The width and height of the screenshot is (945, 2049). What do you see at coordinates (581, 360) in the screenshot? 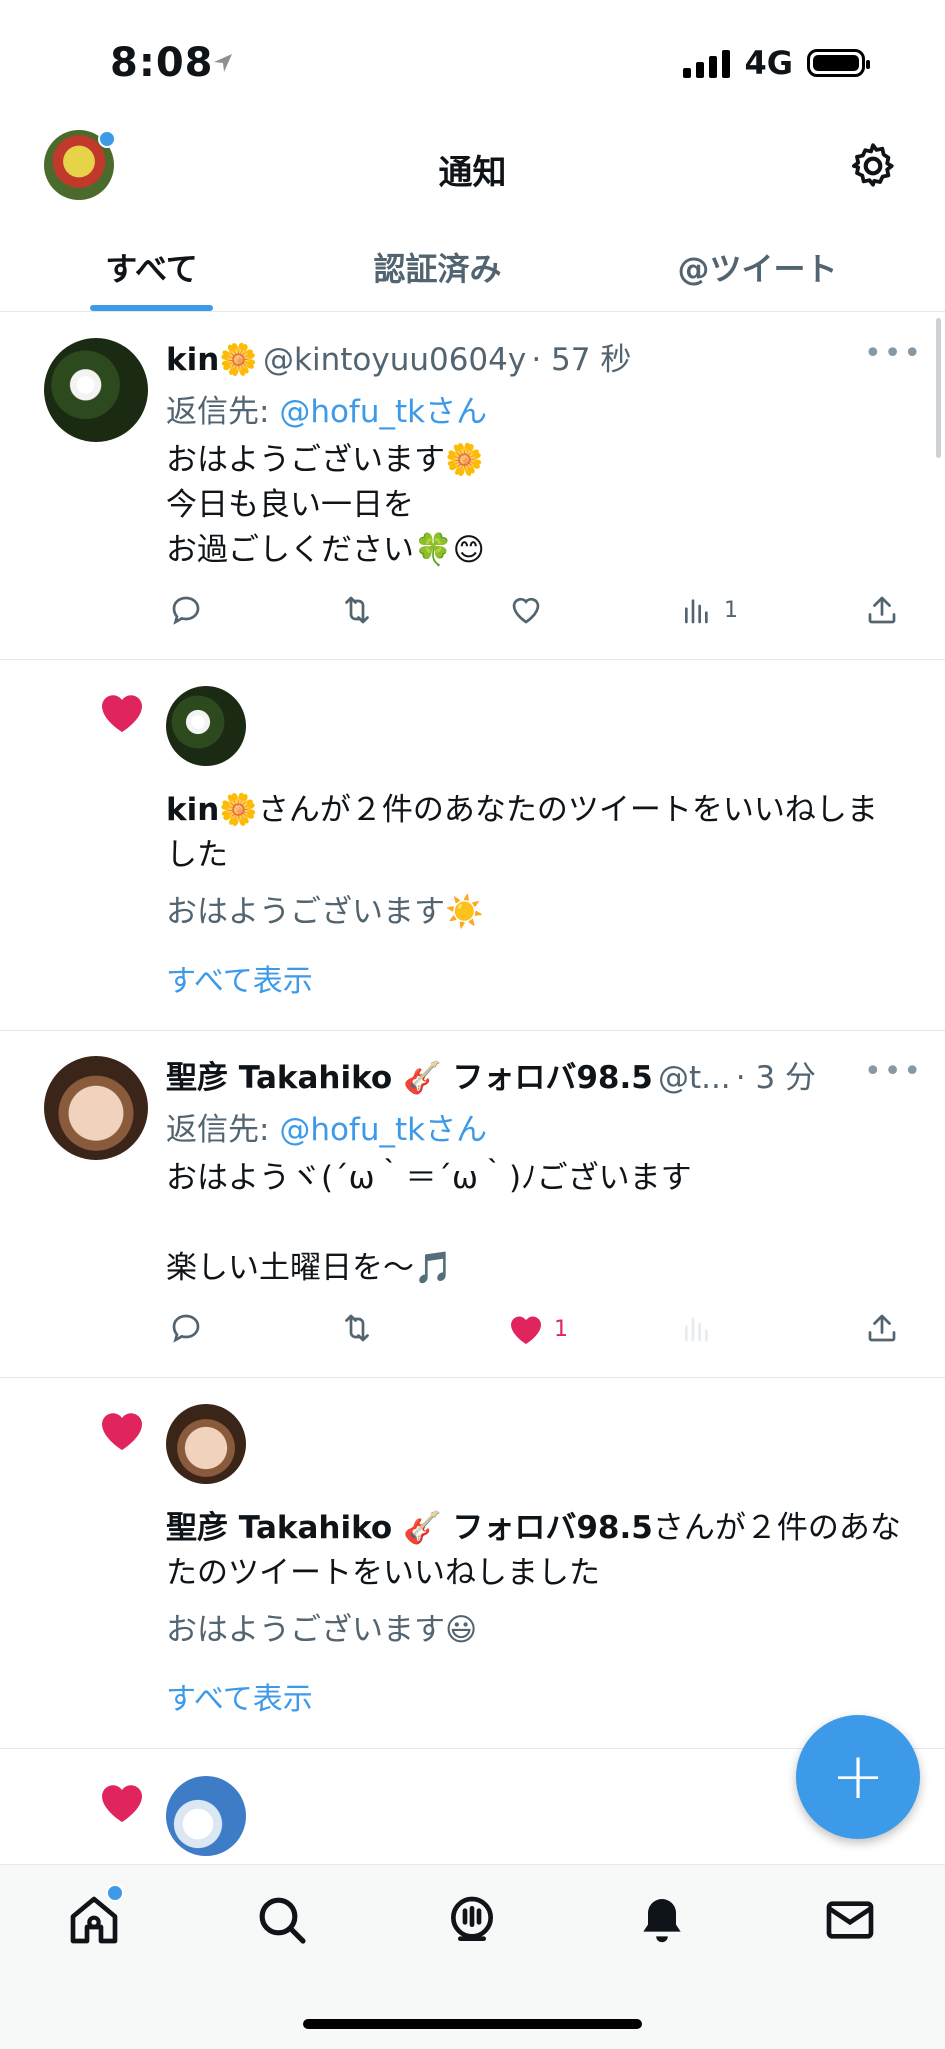
I see `timestamp: · 57 秒` at bounding box center [581, 360].